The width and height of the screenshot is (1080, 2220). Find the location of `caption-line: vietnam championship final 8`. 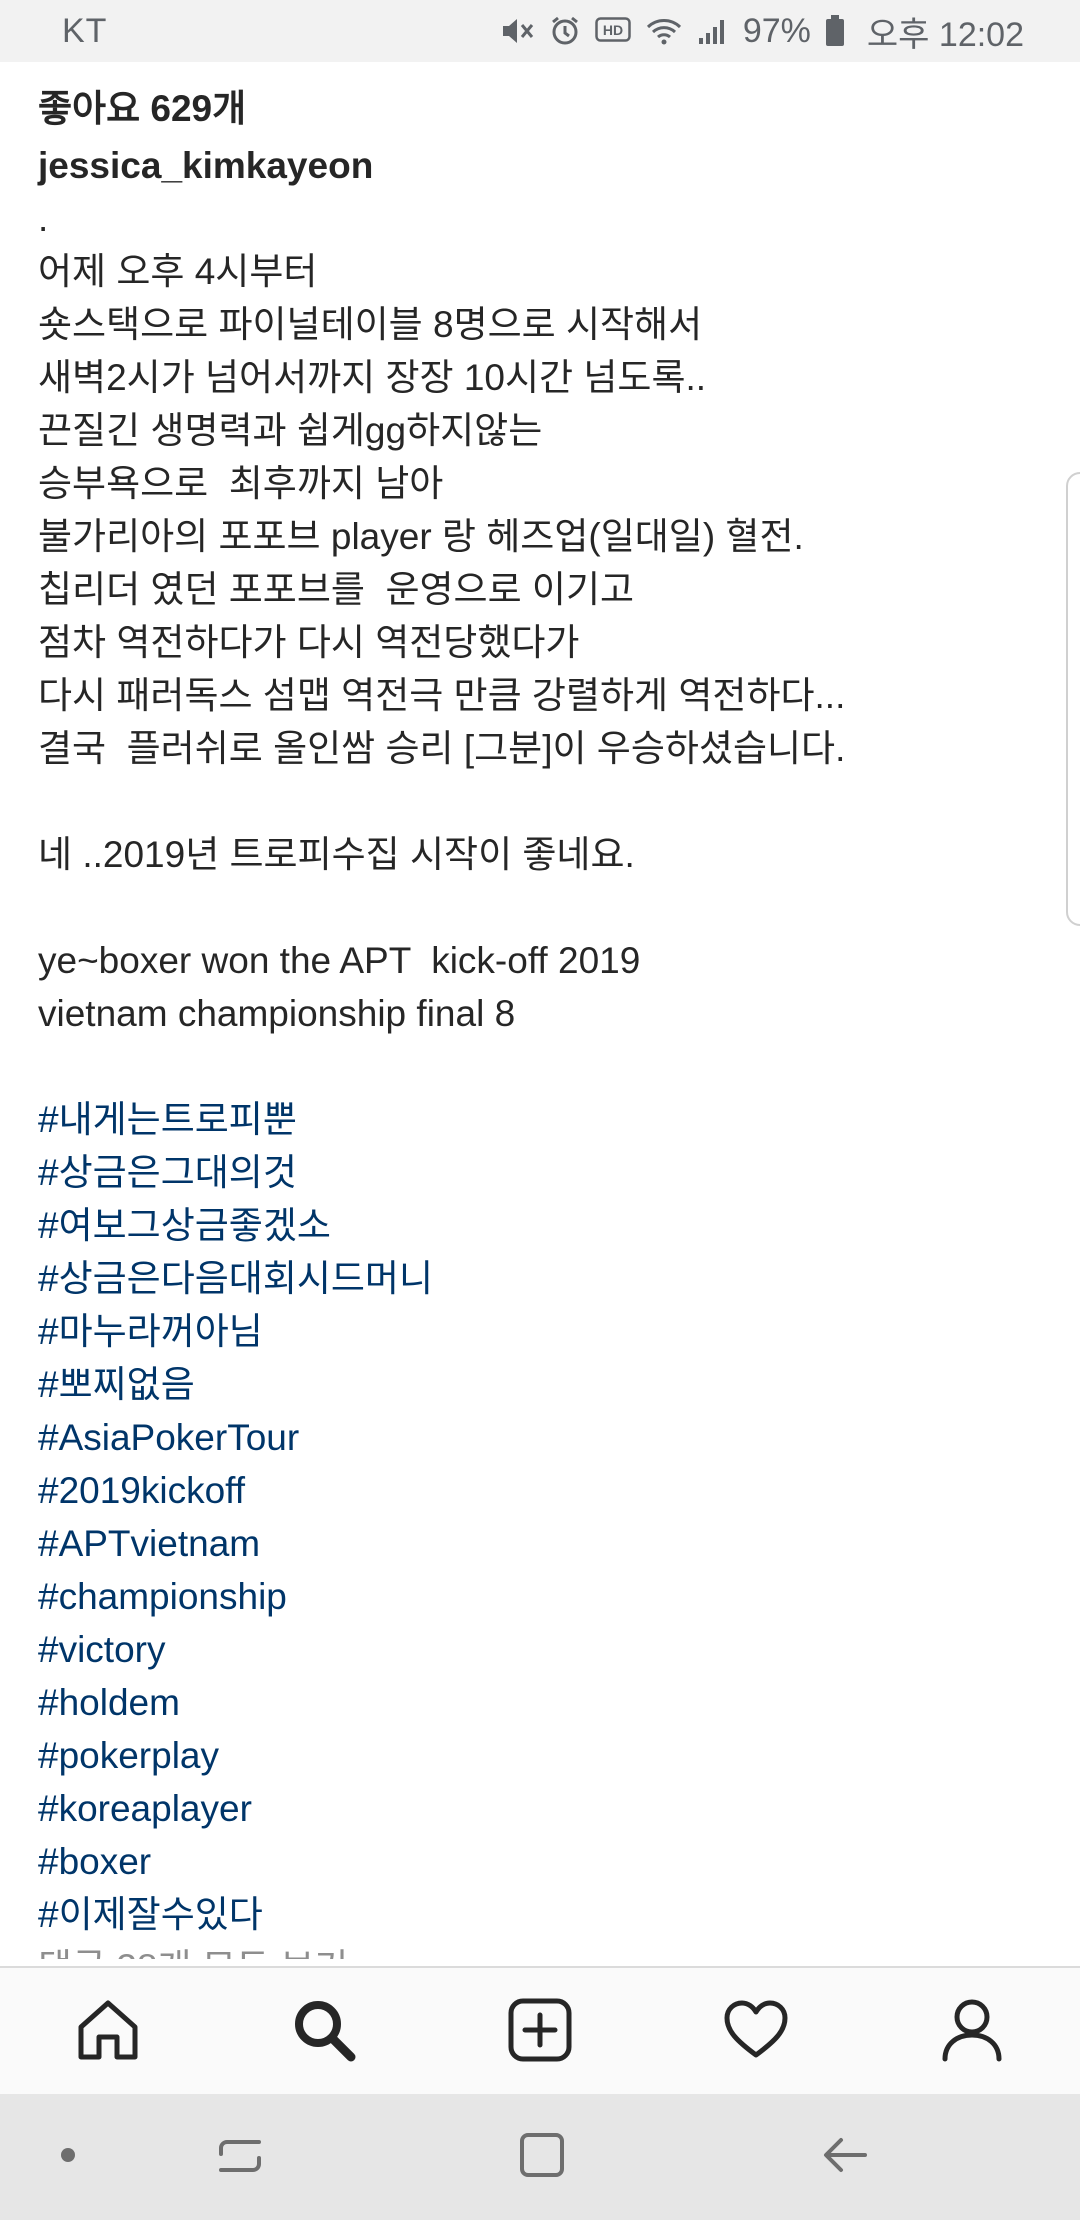

caption-line: vietnam championship final 8 is located at coordinates (277, 1013).